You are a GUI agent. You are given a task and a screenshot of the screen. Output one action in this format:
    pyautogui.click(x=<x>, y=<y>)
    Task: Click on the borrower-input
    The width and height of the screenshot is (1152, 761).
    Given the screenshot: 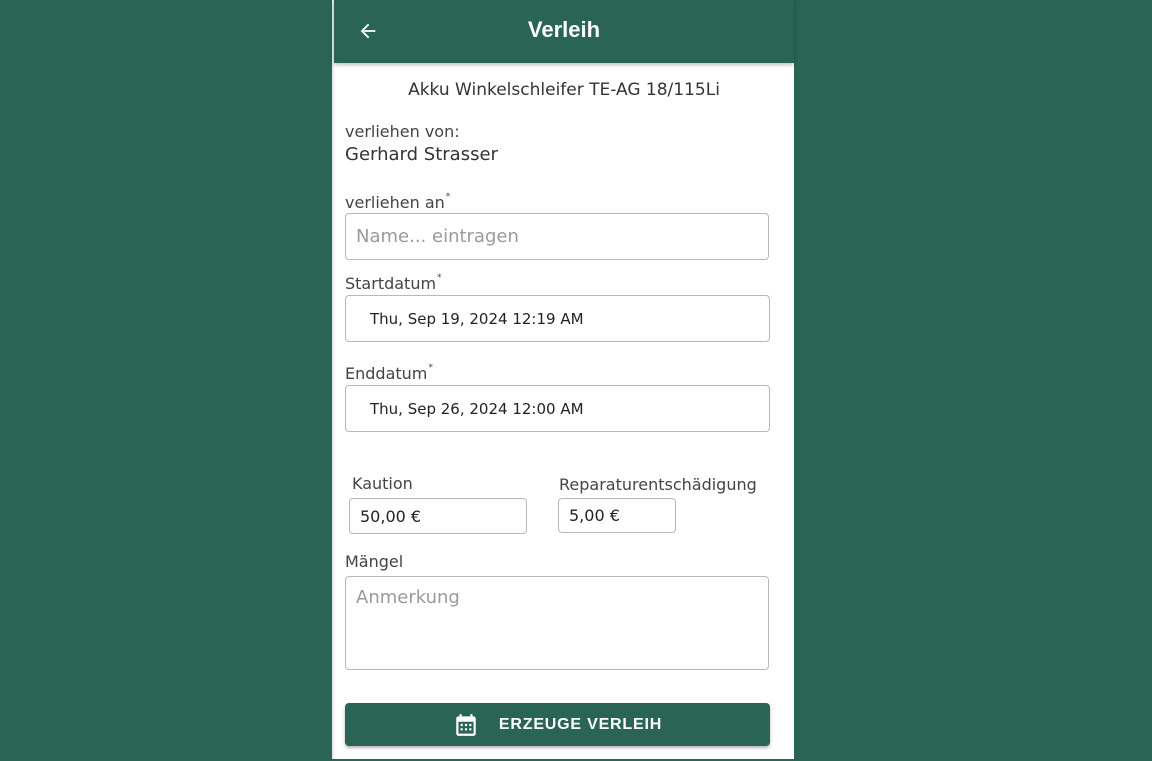 What is the action you would take?
    pyautogui.click(x=557, y=236)
    